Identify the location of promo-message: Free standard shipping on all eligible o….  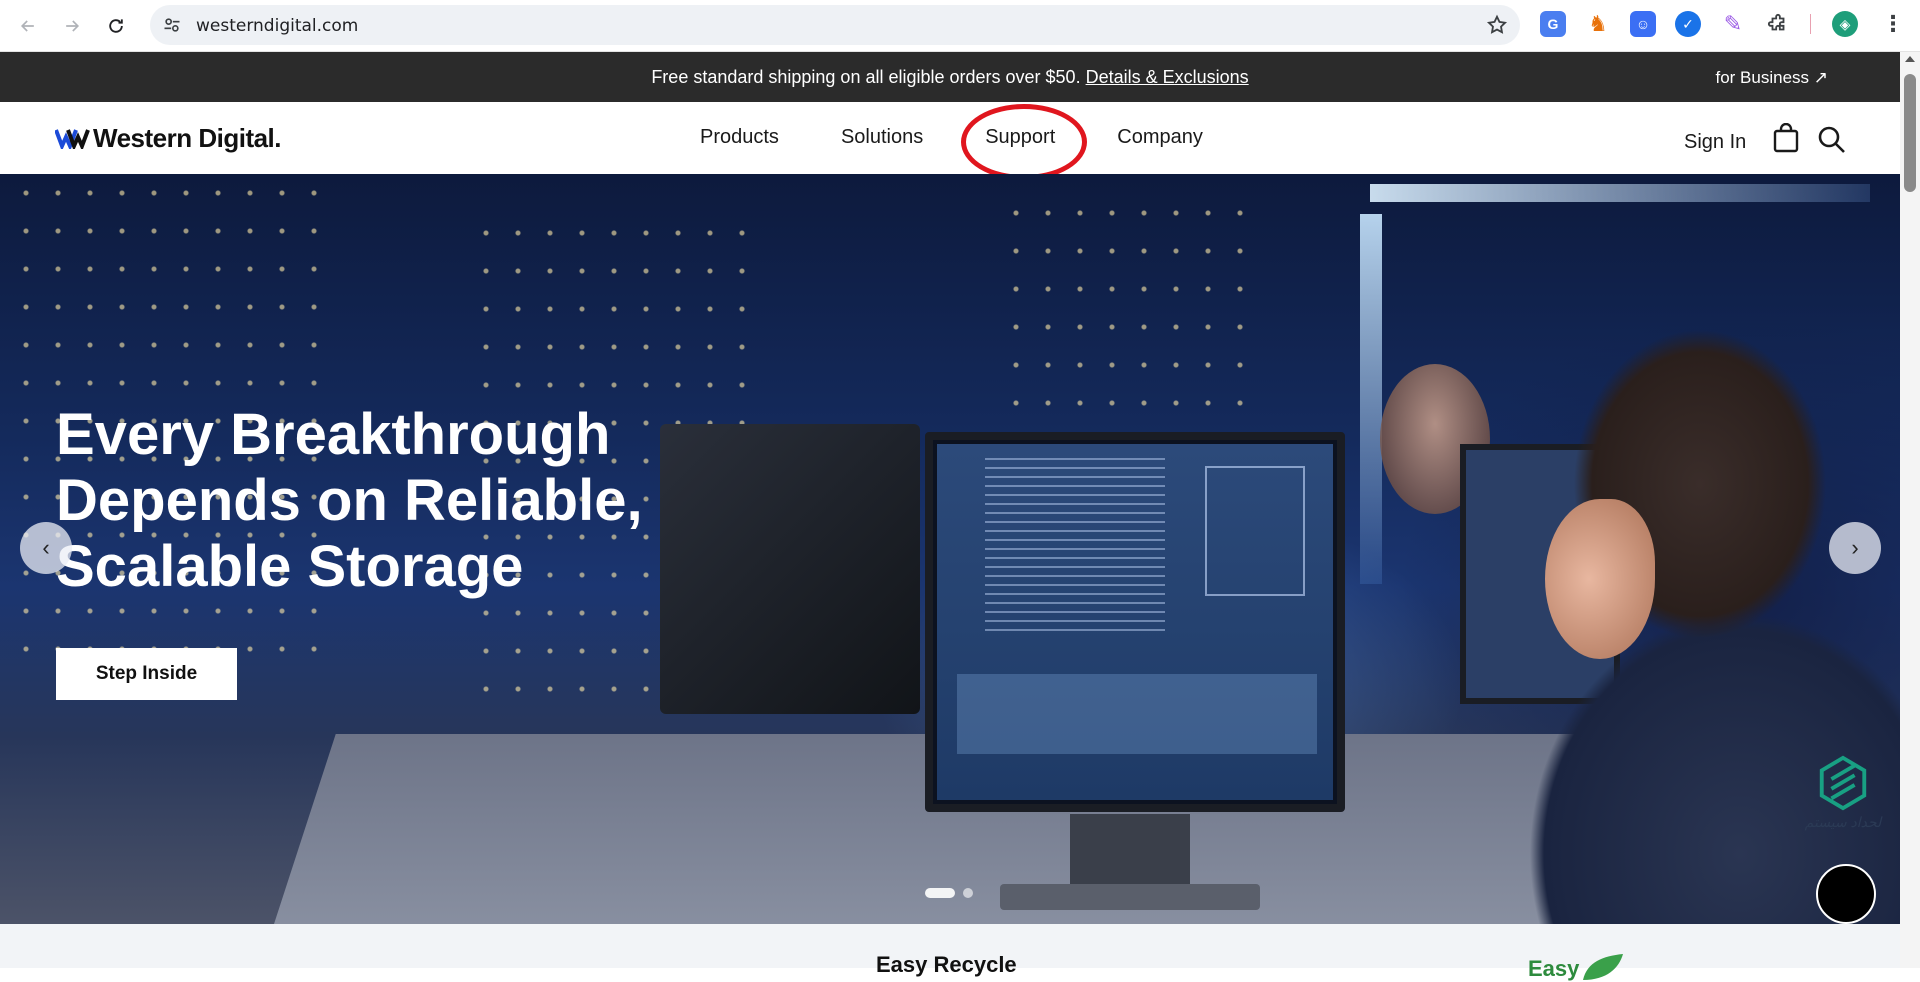
(950, 77).